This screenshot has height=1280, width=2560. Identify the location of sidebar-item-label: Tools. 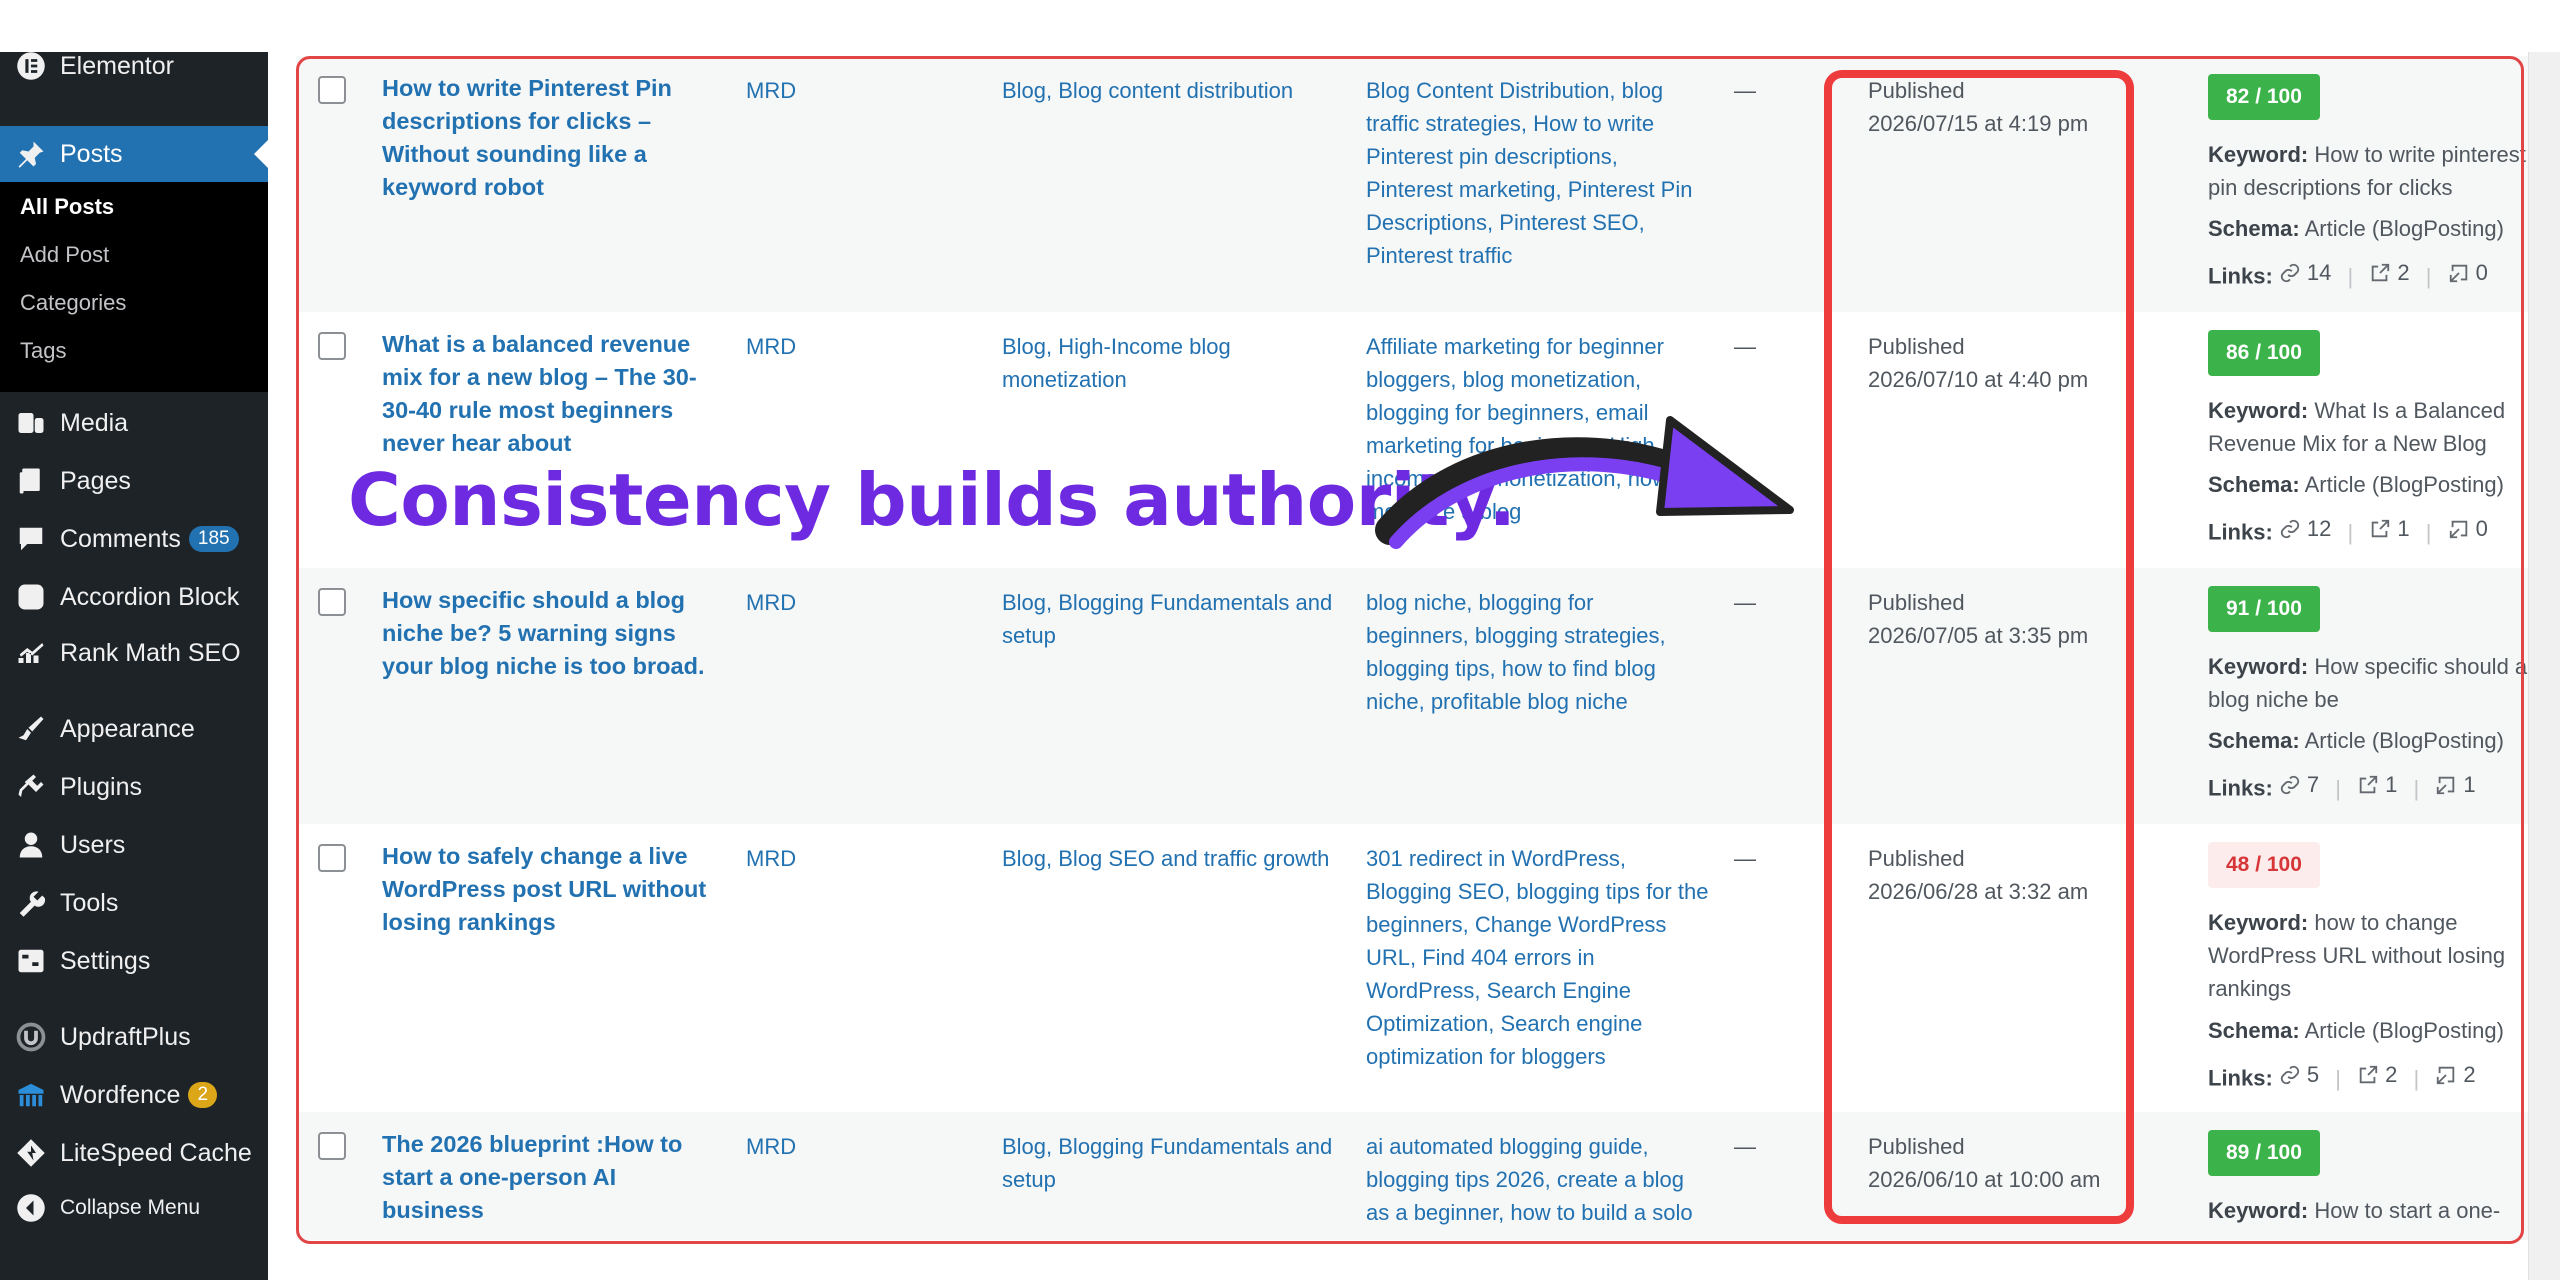
(89, 902).